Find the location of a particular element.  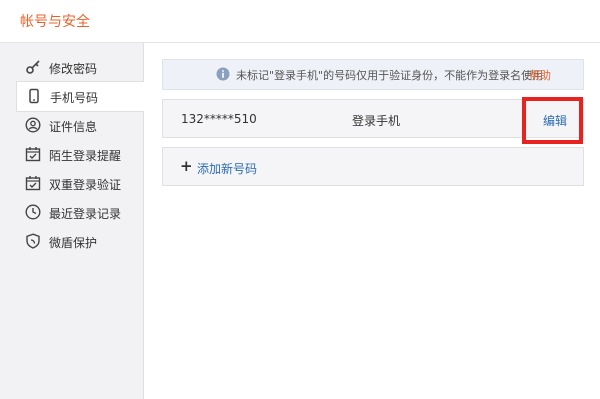

add-number-button: + 添加新号码 is located at coordinates (373, 166).